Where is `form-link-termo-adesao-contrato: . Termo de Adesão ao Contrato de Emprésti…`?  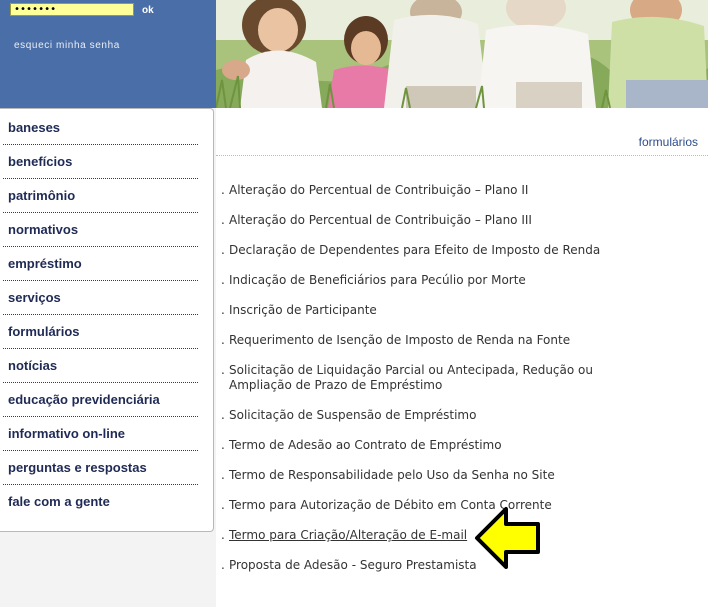
form-link-termo-adesao-contrato: . Termo de Adesão ao Contrato de Emprésti… is located at coordinates (421, 445).